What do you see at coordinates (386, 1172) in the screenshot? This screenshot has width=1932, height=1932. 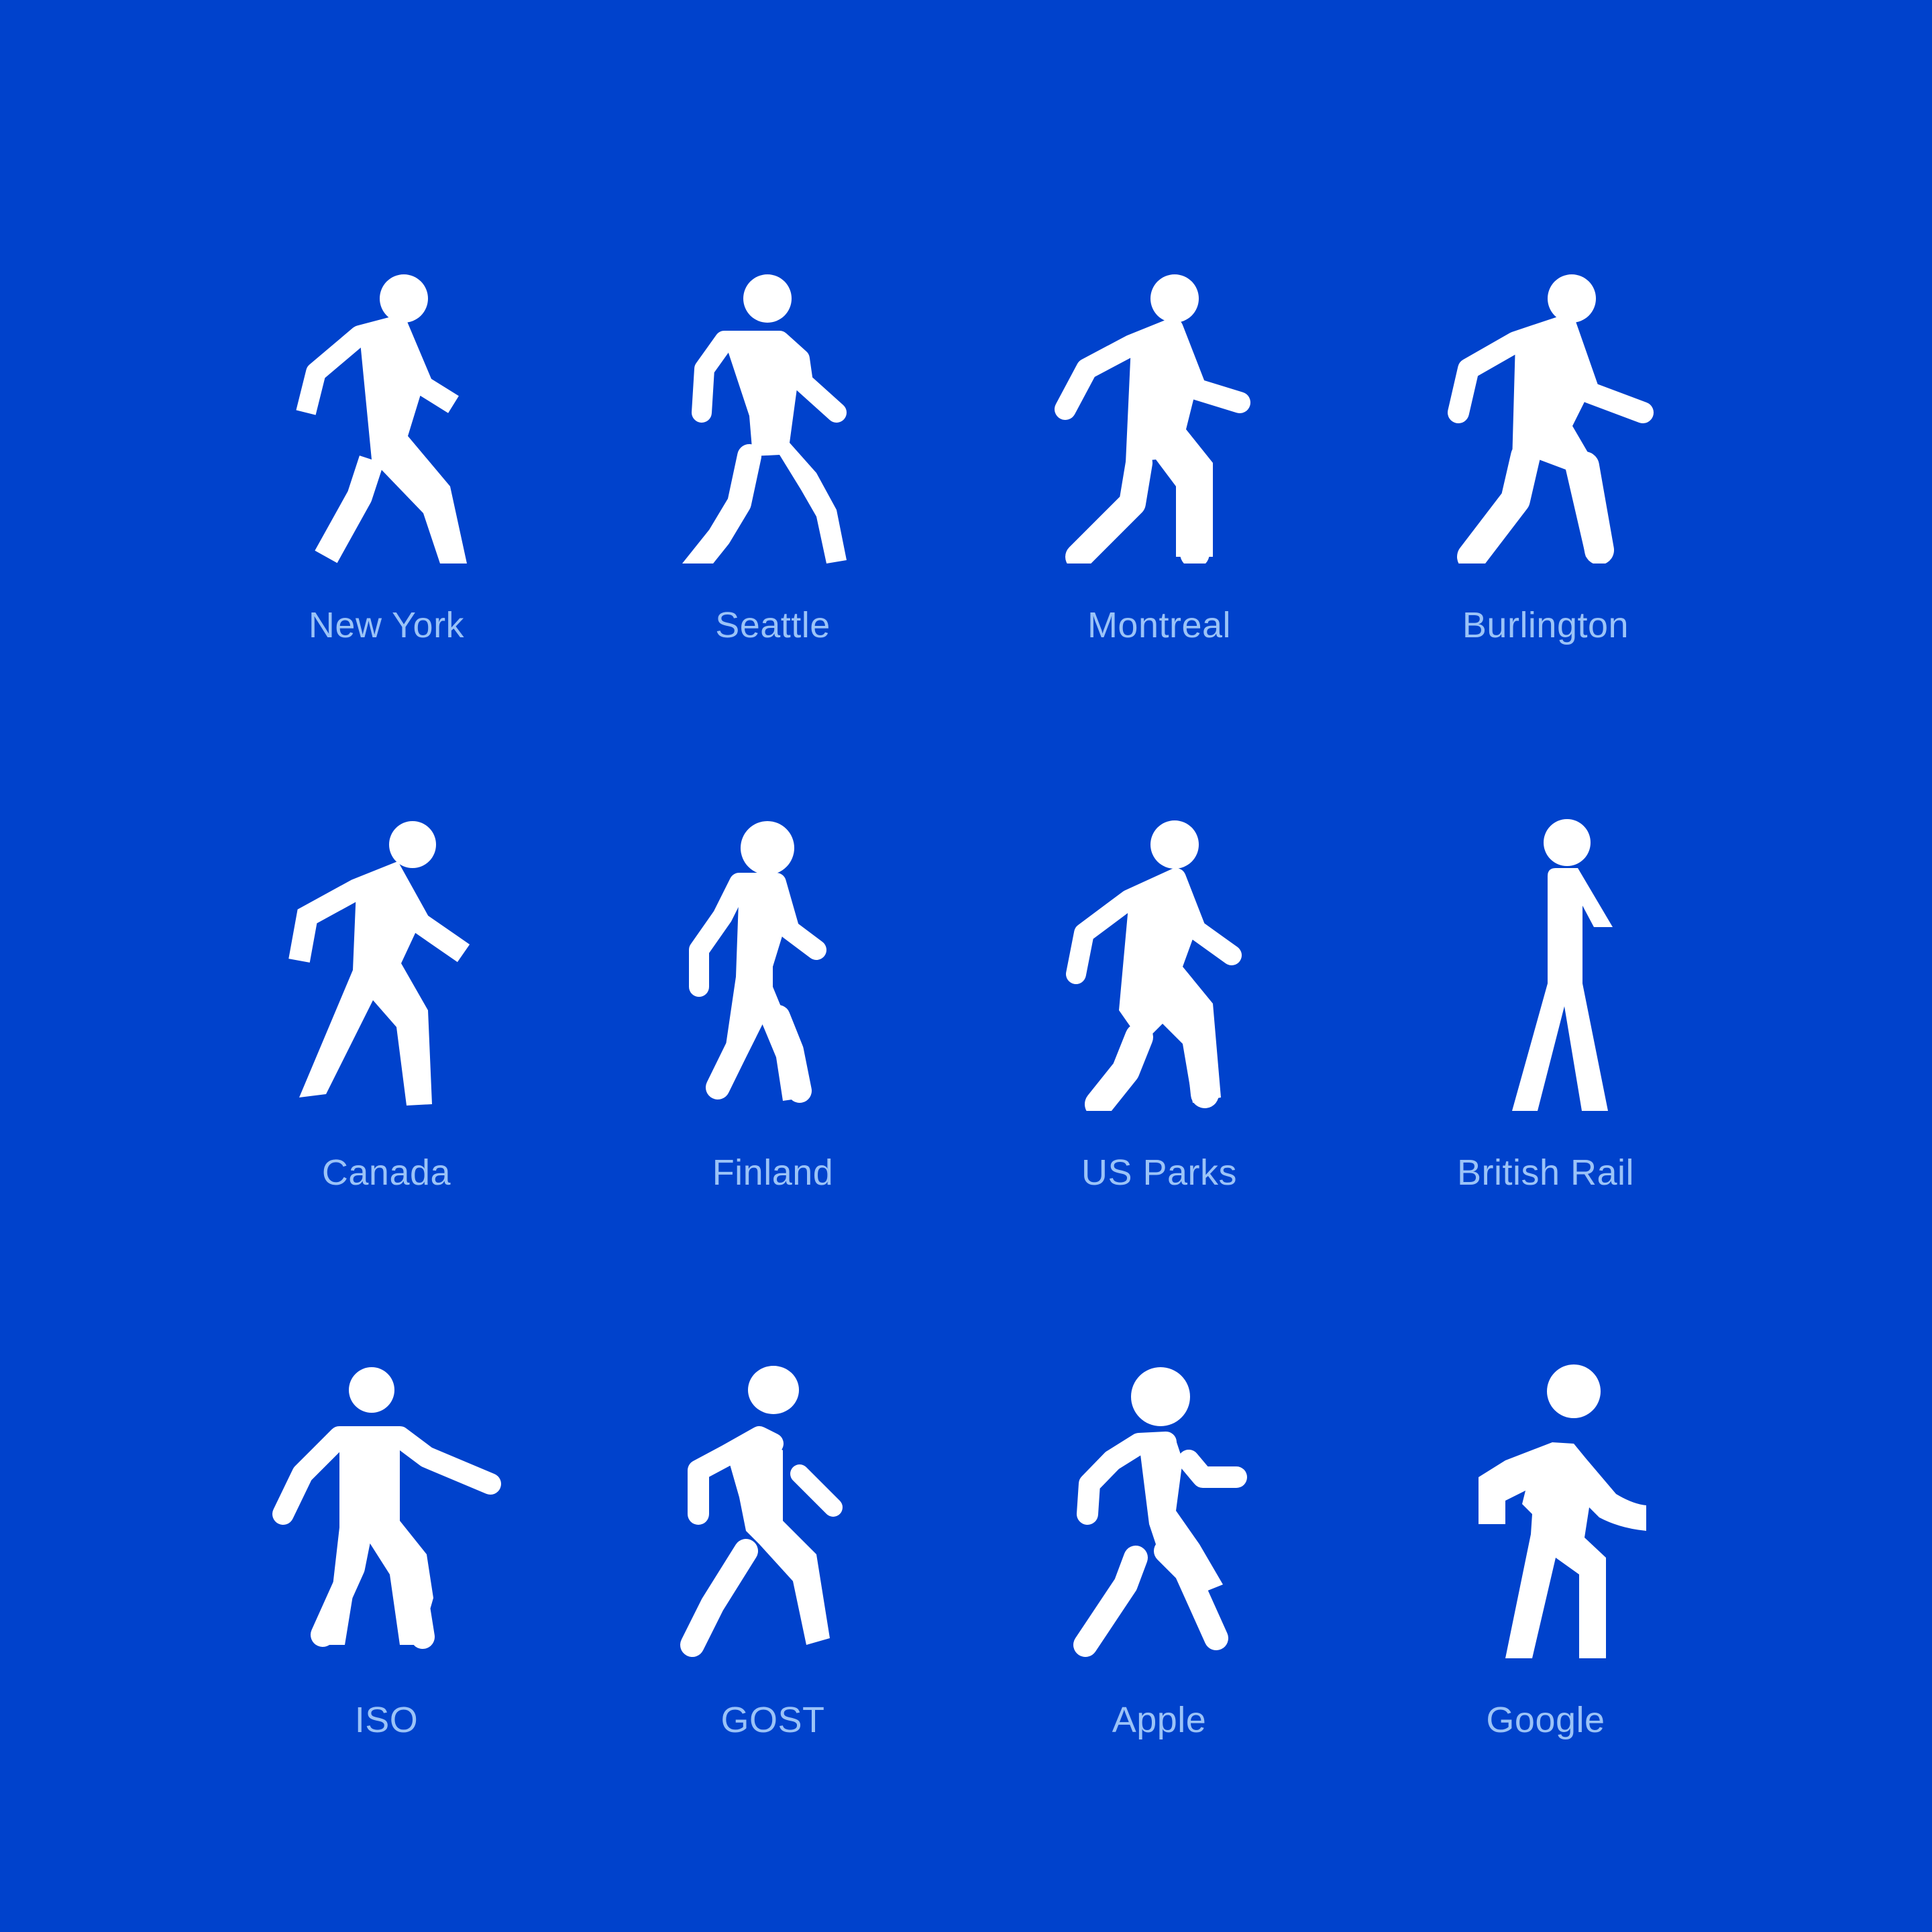 I see `label-canada: Canada` at bounding box center [386, 1172].